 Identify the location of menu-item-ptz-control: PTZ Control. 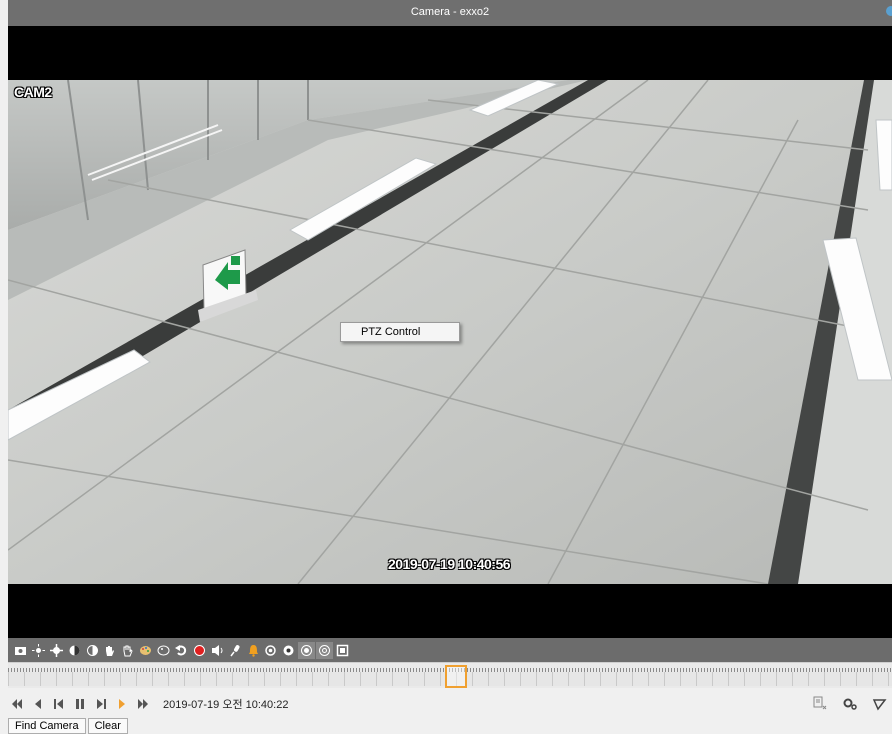
(410, 332).